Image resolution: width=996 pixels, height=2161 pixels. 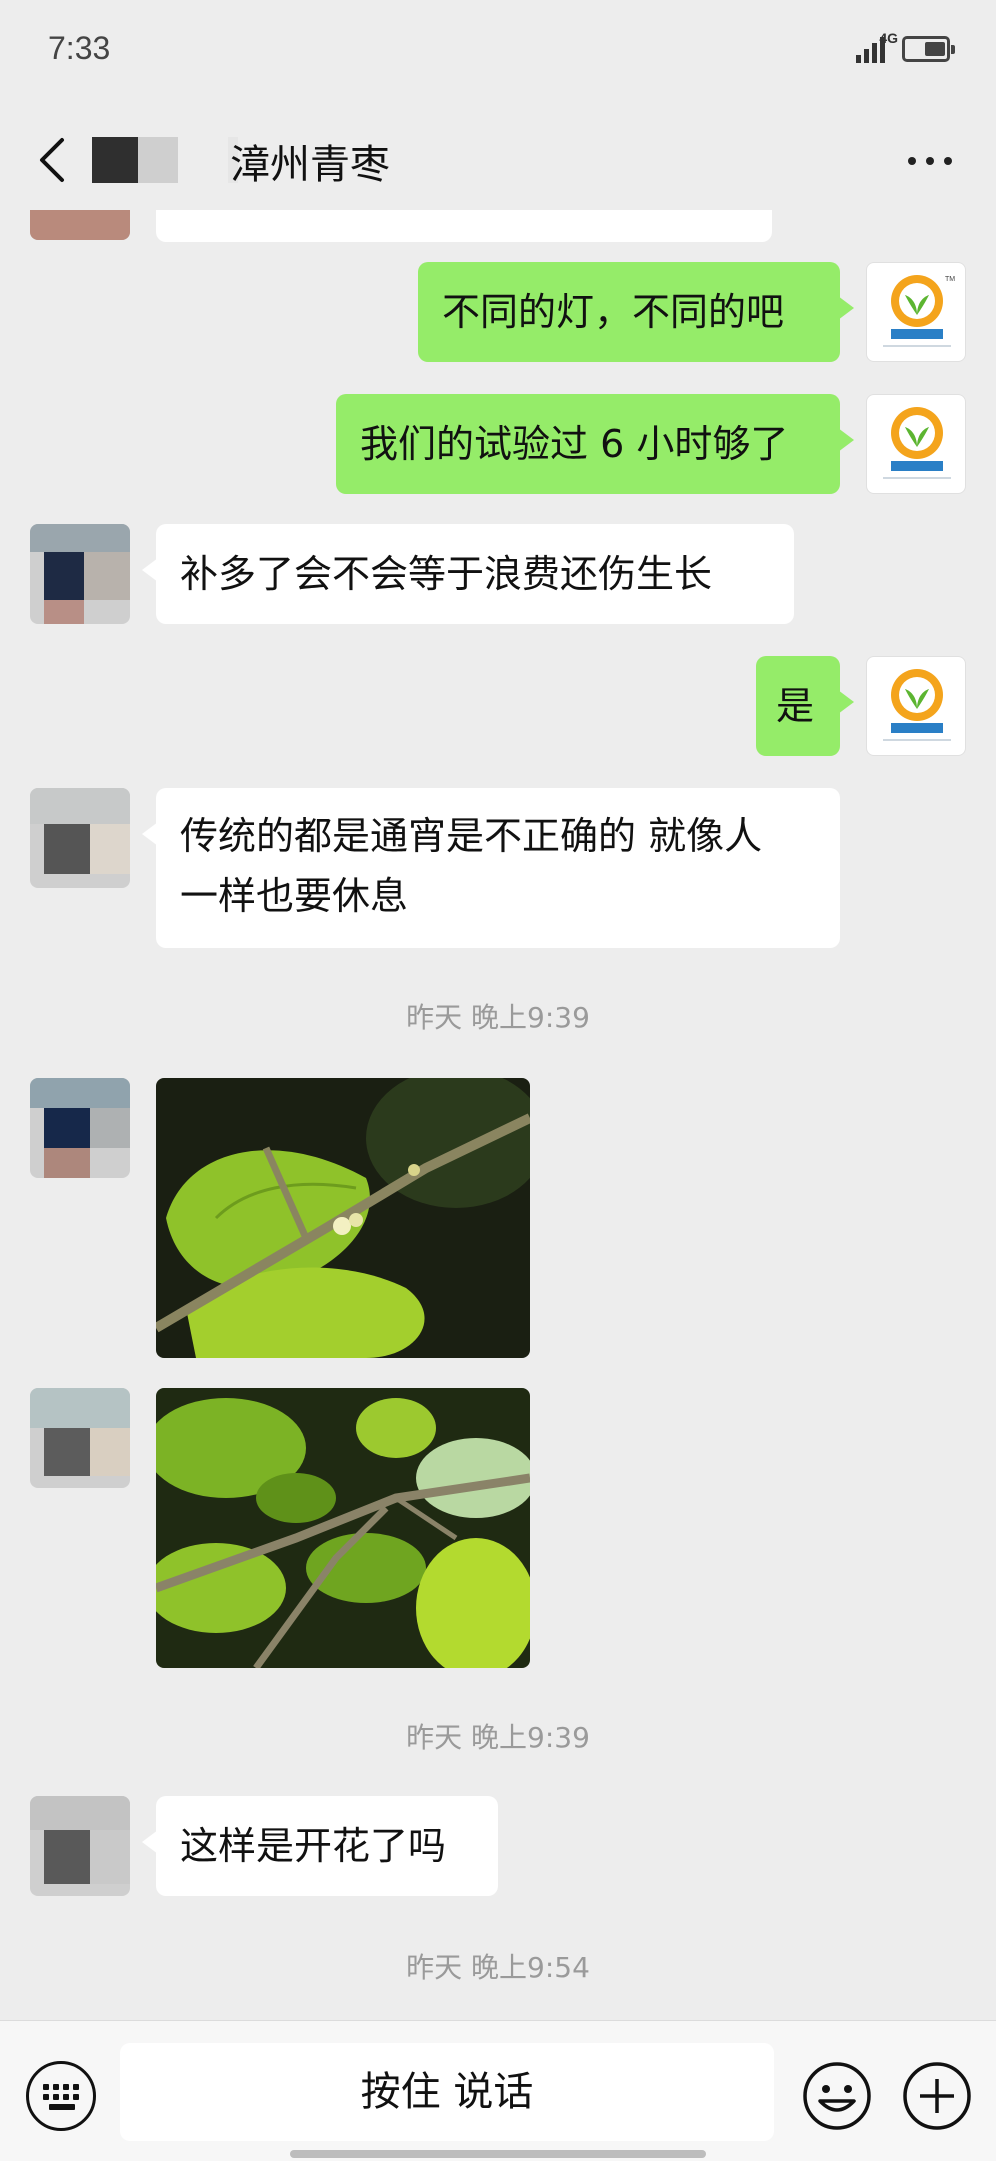 I want to click on plus-button, so click(x=937, y=2096).